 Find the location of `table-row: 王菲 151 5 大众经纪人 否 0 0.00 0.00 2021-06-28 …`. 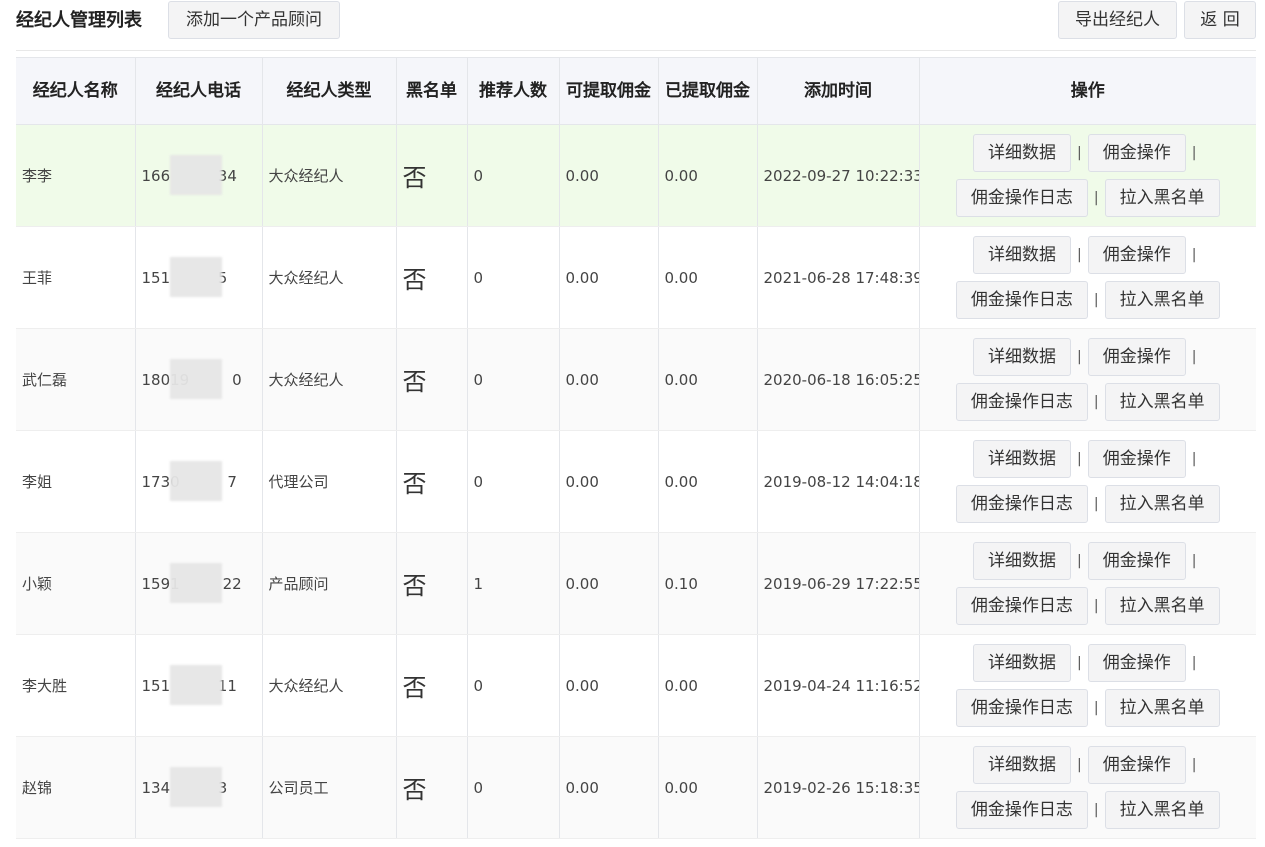

table-row: 王菲 151 5 大众经纪人 否 0 0.00 0.00 2021-06-28 … is located at coordinates (636, 277).